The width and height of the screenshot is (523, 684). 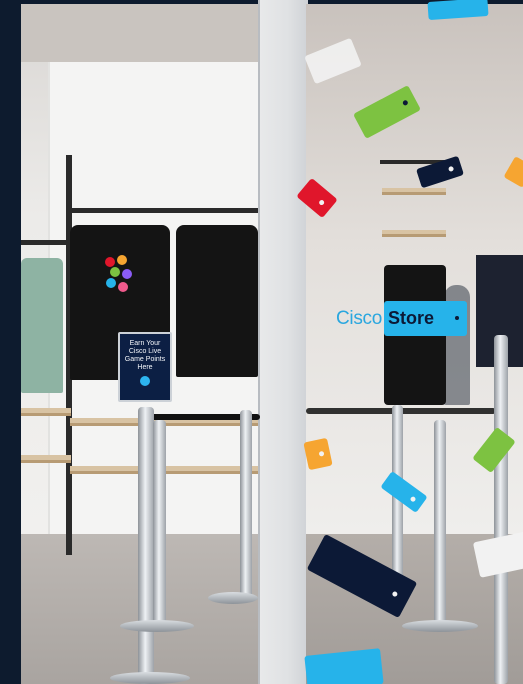 What do you see at coordinates (141, 33) in the screenshot?
I see `upper-wall-band` at bounding box center [141, 33].